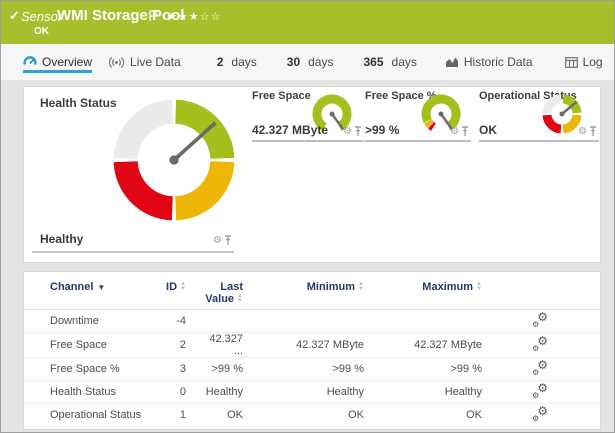  What do you see at coordinates (184, 345) in the screenshot?
I see `cell-id: 2` at bounding box center [184, 345].